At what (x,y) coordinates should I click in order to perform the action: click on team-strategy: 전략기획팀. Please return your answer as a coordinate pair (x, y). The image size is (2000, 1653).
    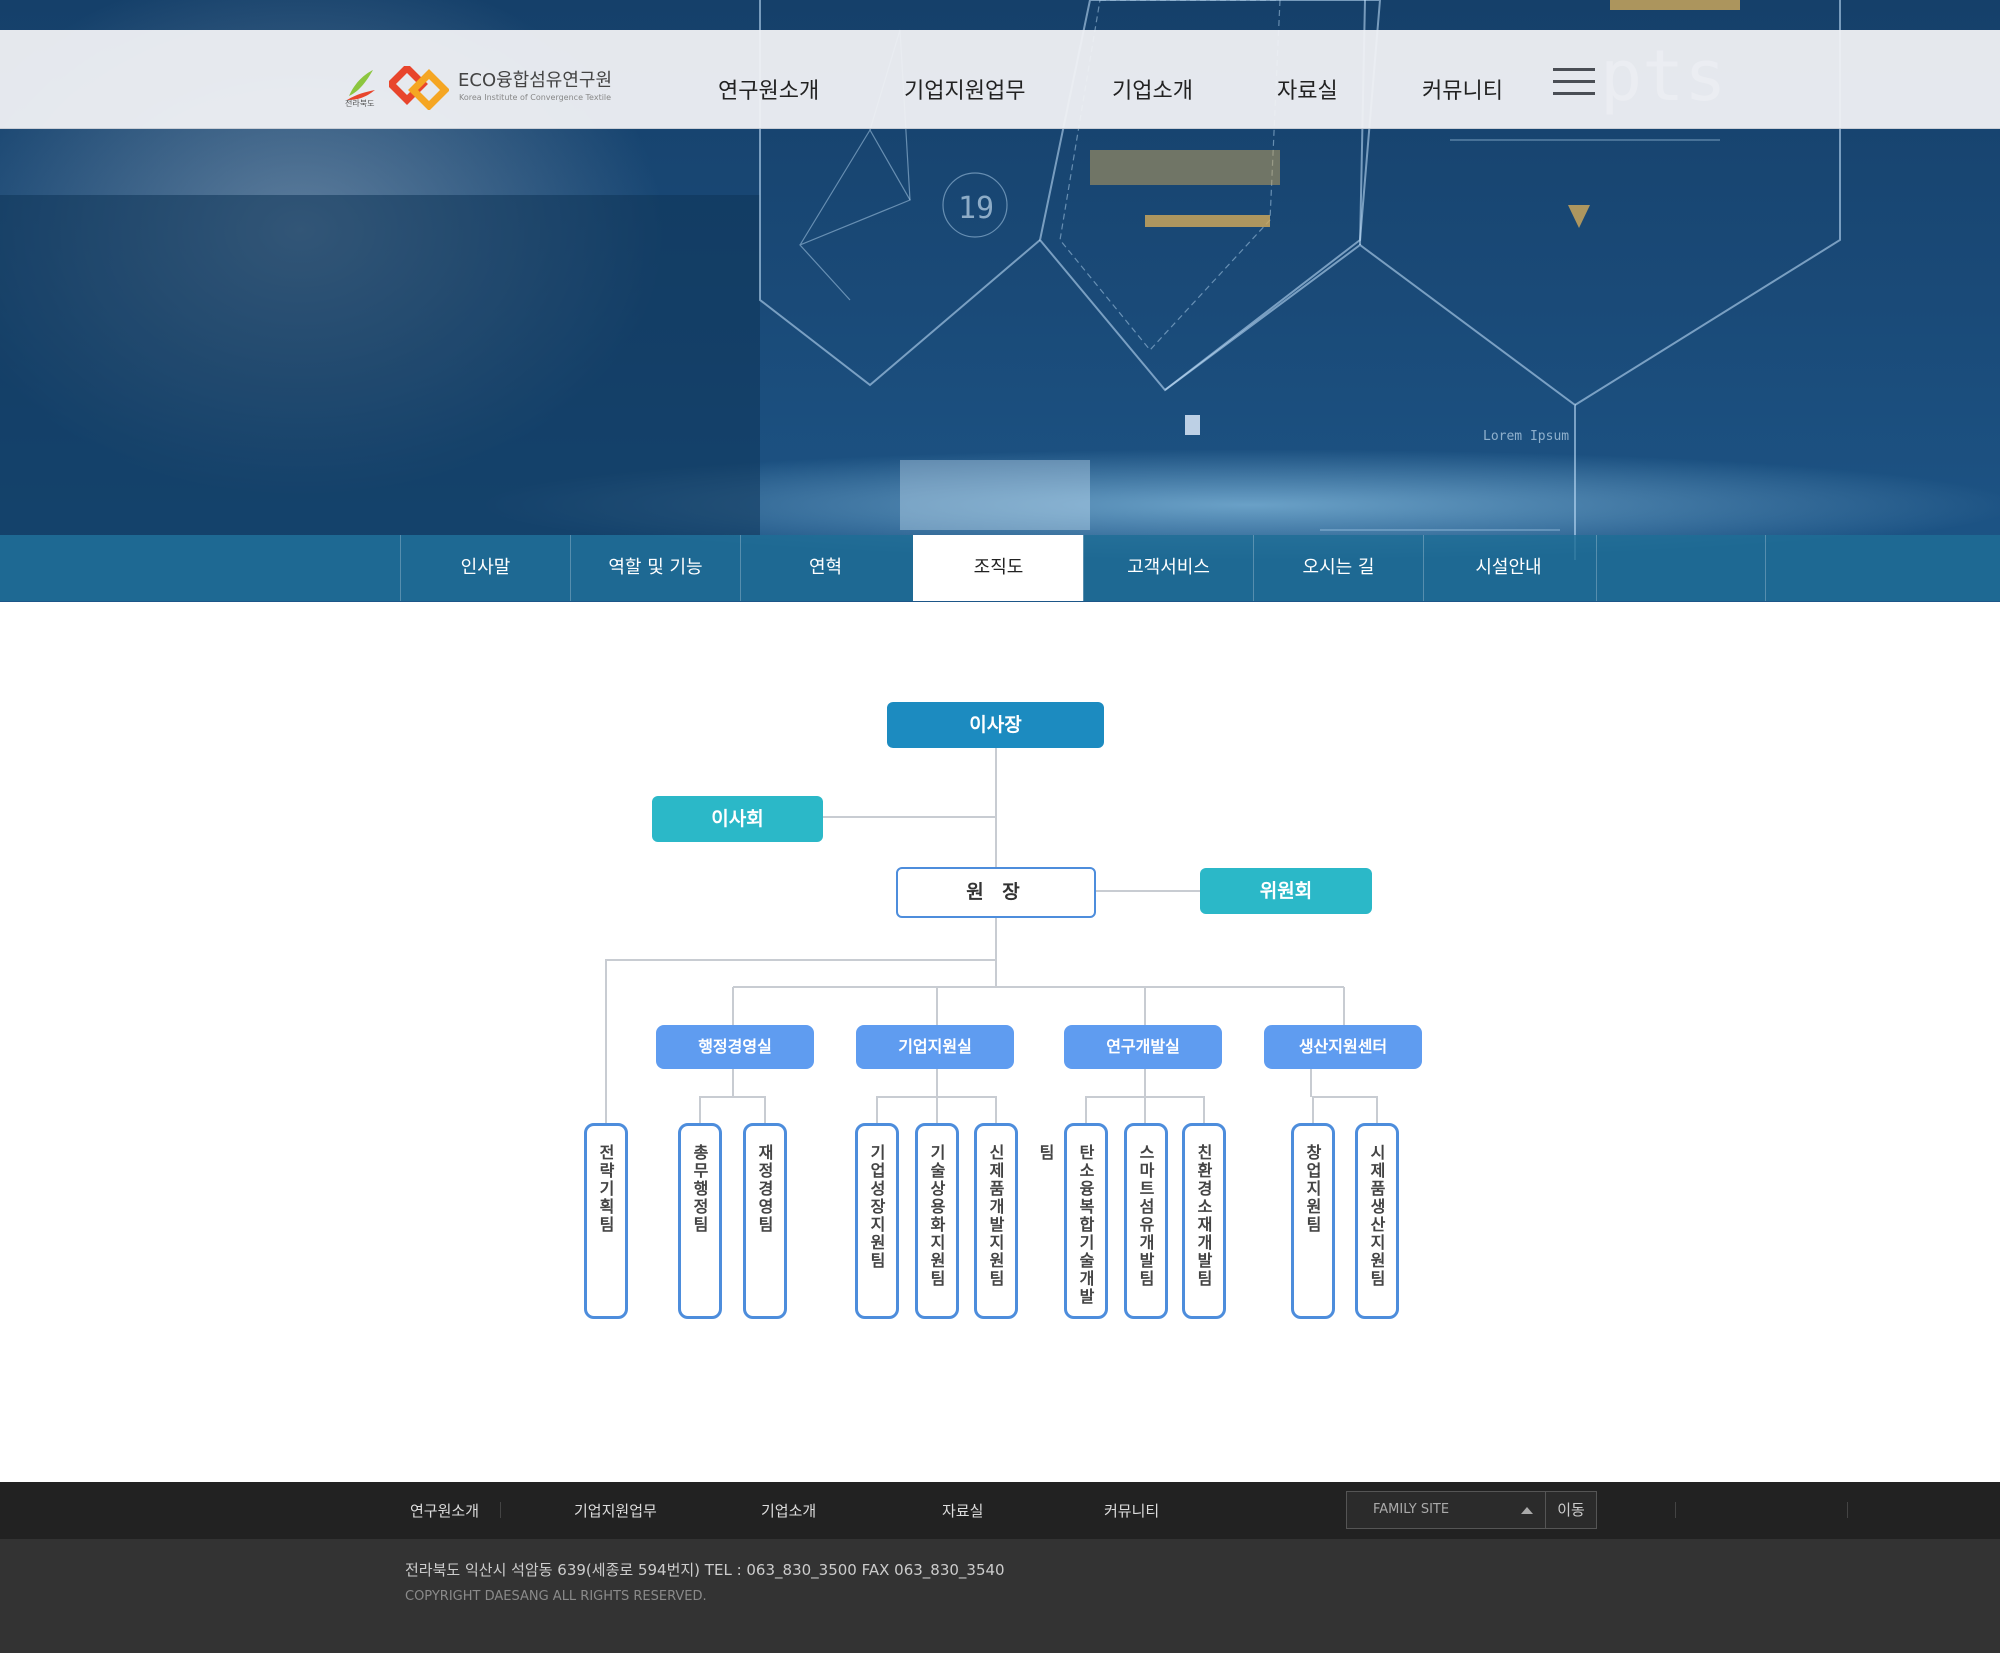
    Looking at the image, I should click on (606, 1221).